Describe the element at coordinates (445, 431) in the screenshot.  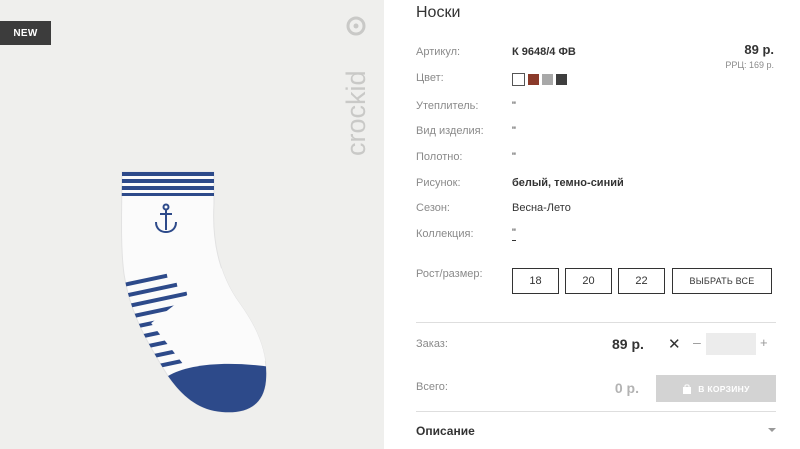
I see `description-toggle: Описание` at that location.